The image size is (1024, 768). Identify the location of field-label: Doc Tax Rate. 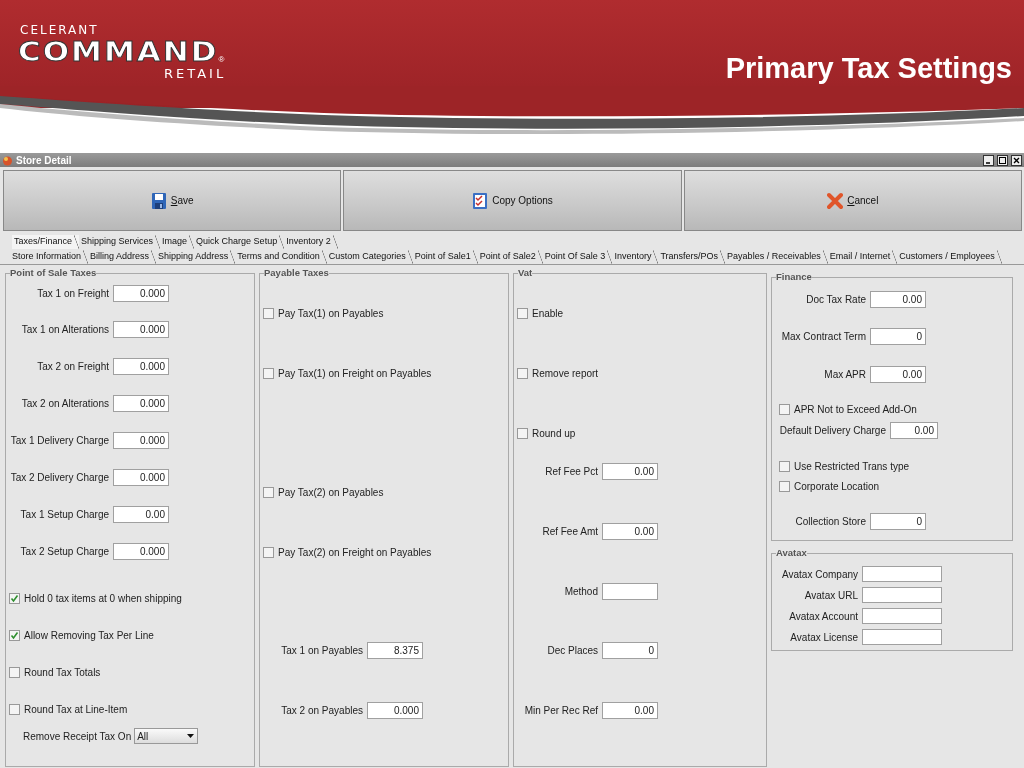
(835, 299).